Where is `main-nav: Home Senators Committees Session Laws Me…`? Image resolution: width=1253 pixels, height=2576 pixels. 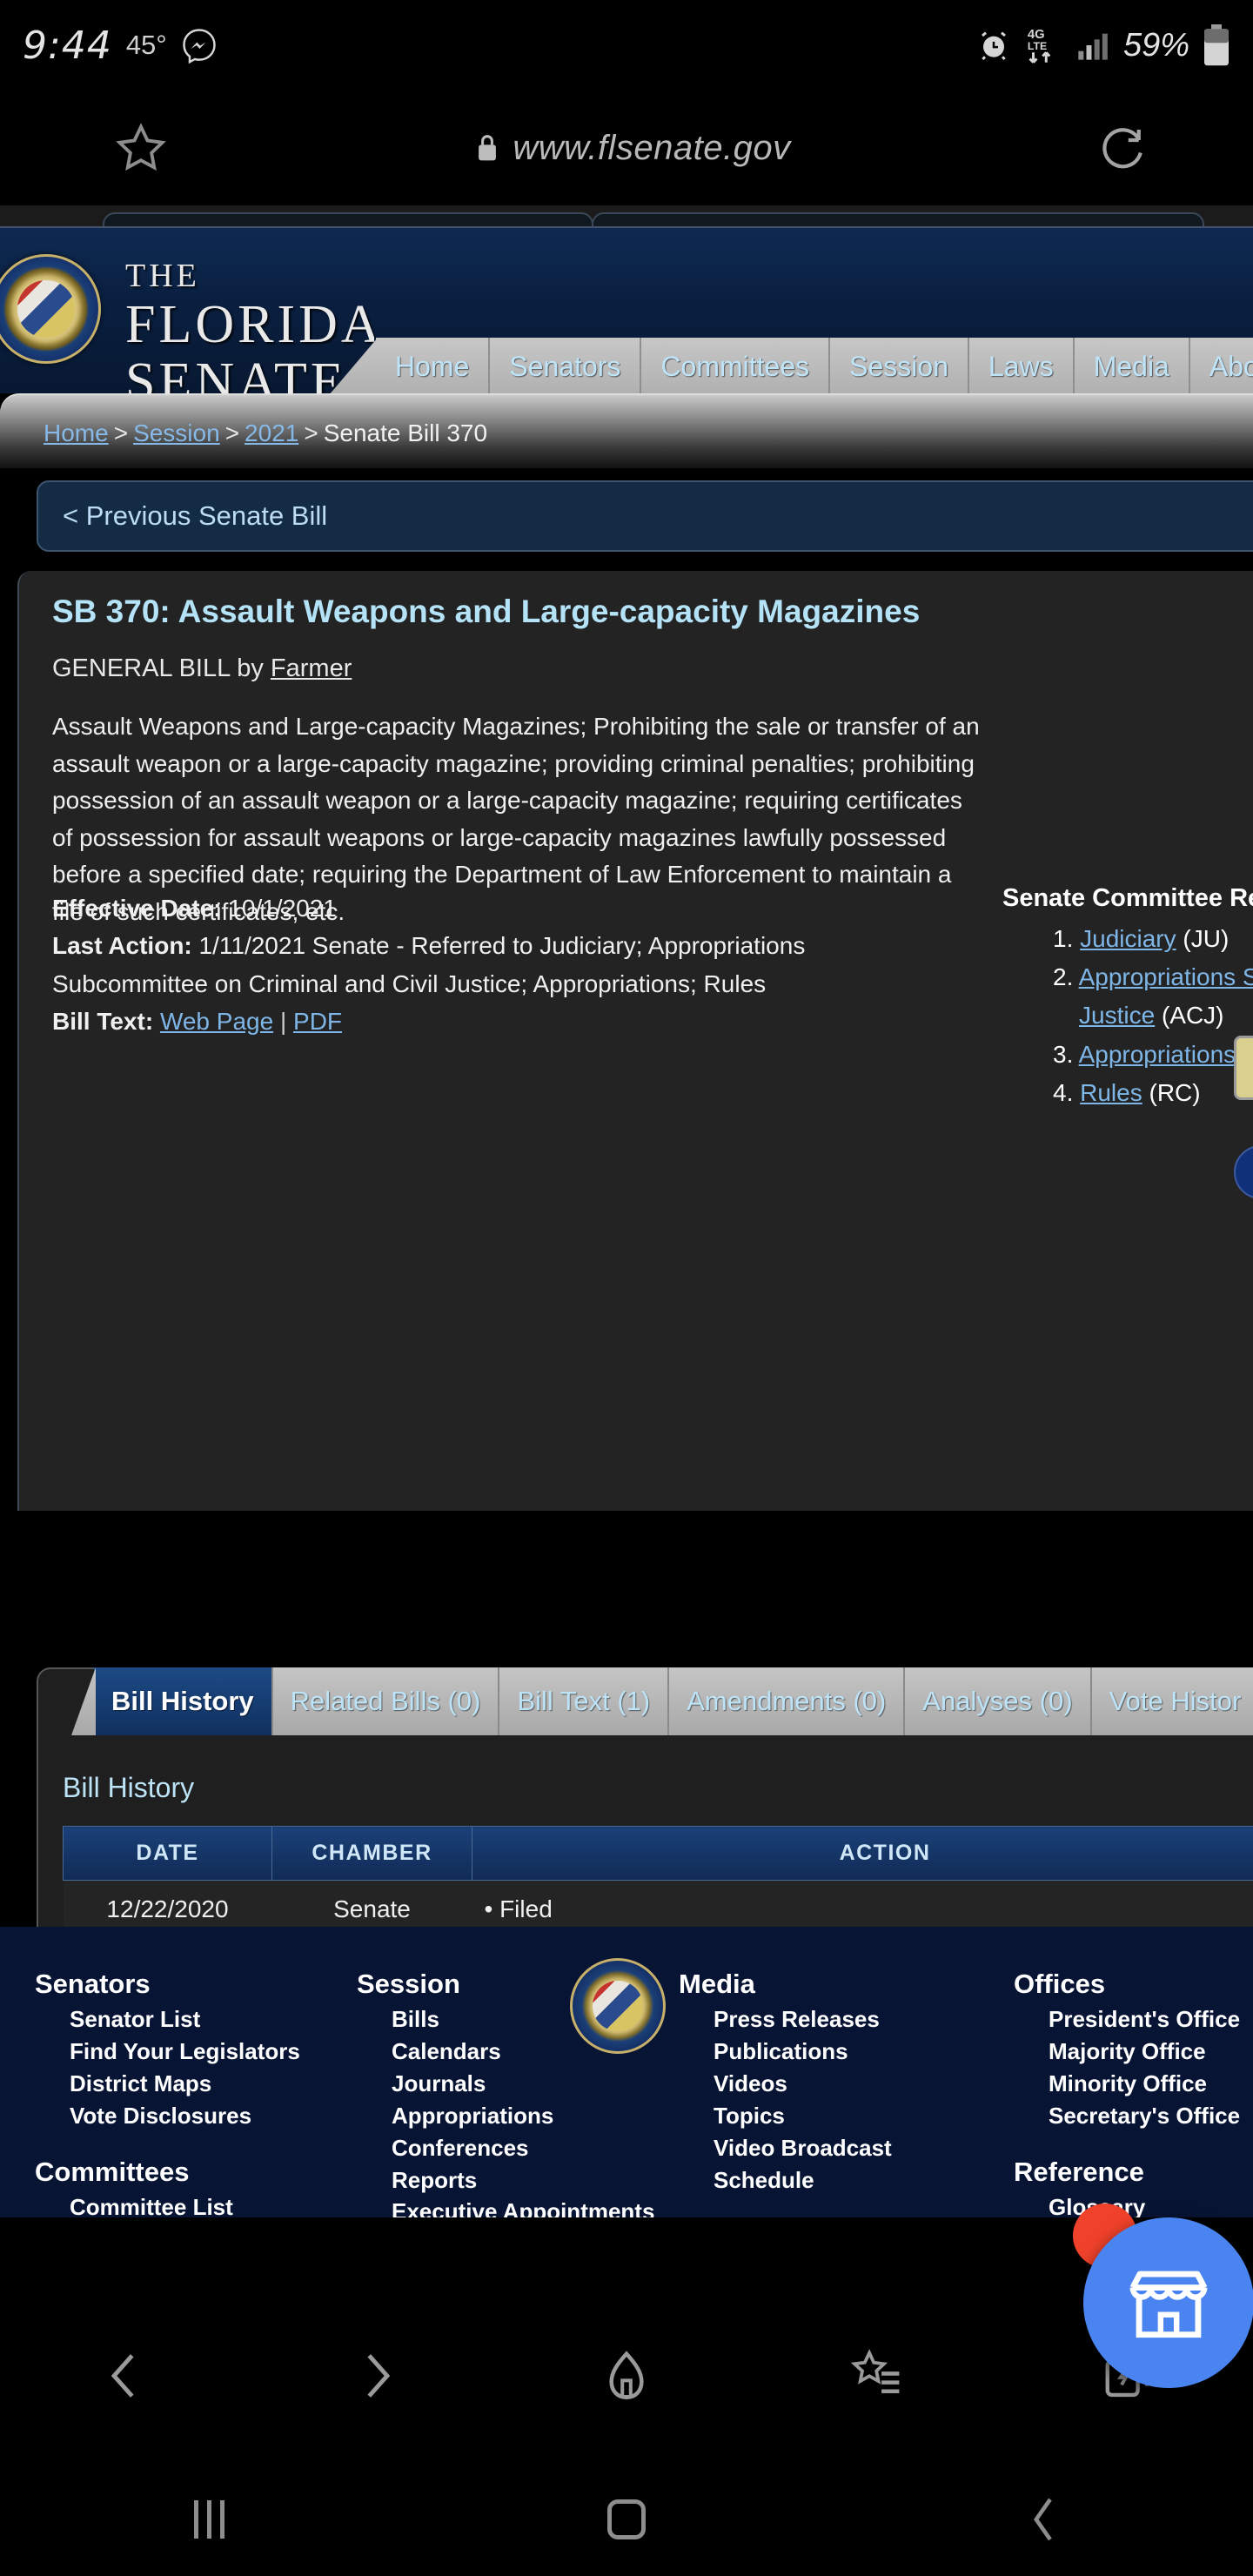 main-nav: Home Senators Committees Session Laws Me… is located at coordinates (813, 366).